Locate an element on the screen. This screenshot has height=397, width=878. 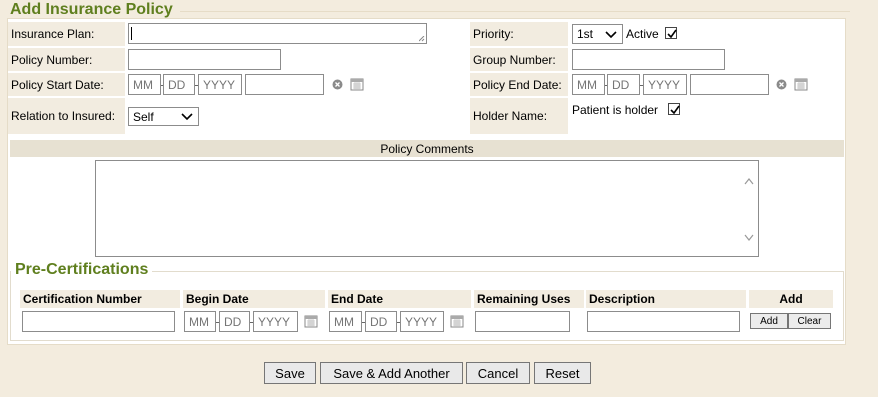
end-month-input is located at coordinates (588, 84).